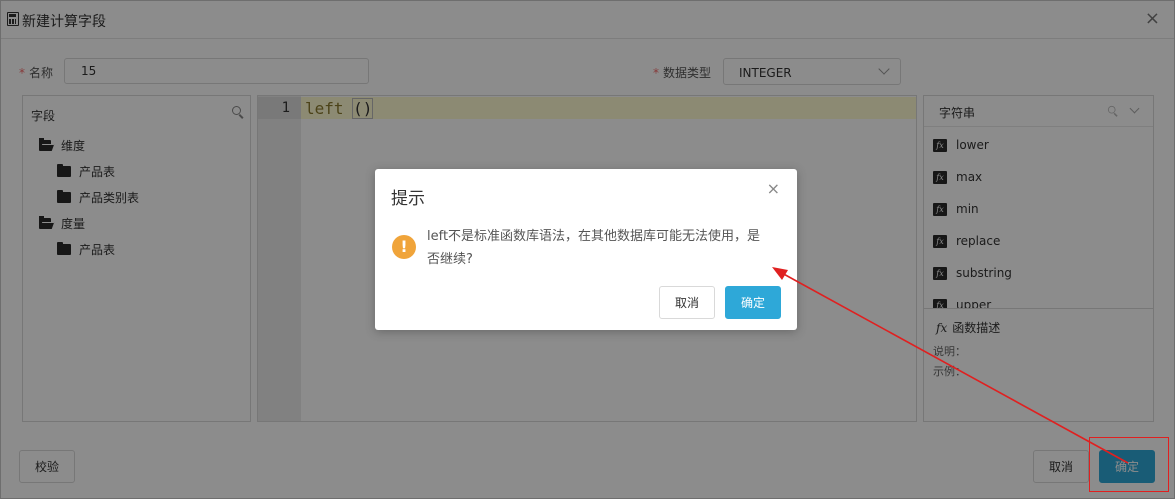 This screenshot has height=499, width=1175. What do you see at coordinates (404, 247) in the screenshot?
I see `warning-icon: !` at bounding box center [404, 247].